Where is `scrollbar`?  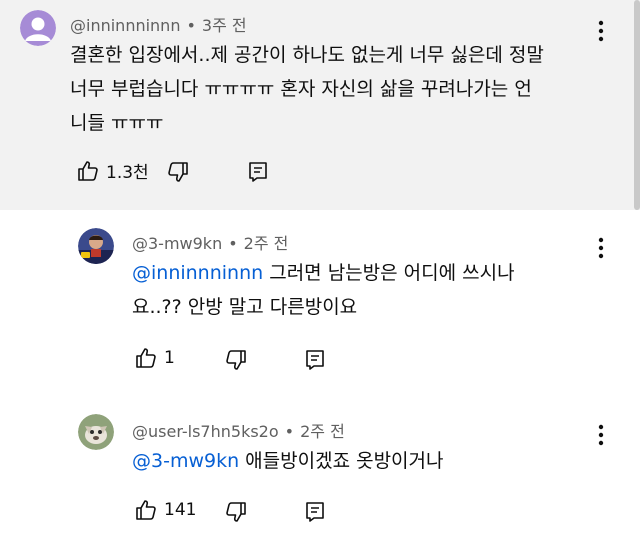 scrollbar is located at coordinates (637, 105).